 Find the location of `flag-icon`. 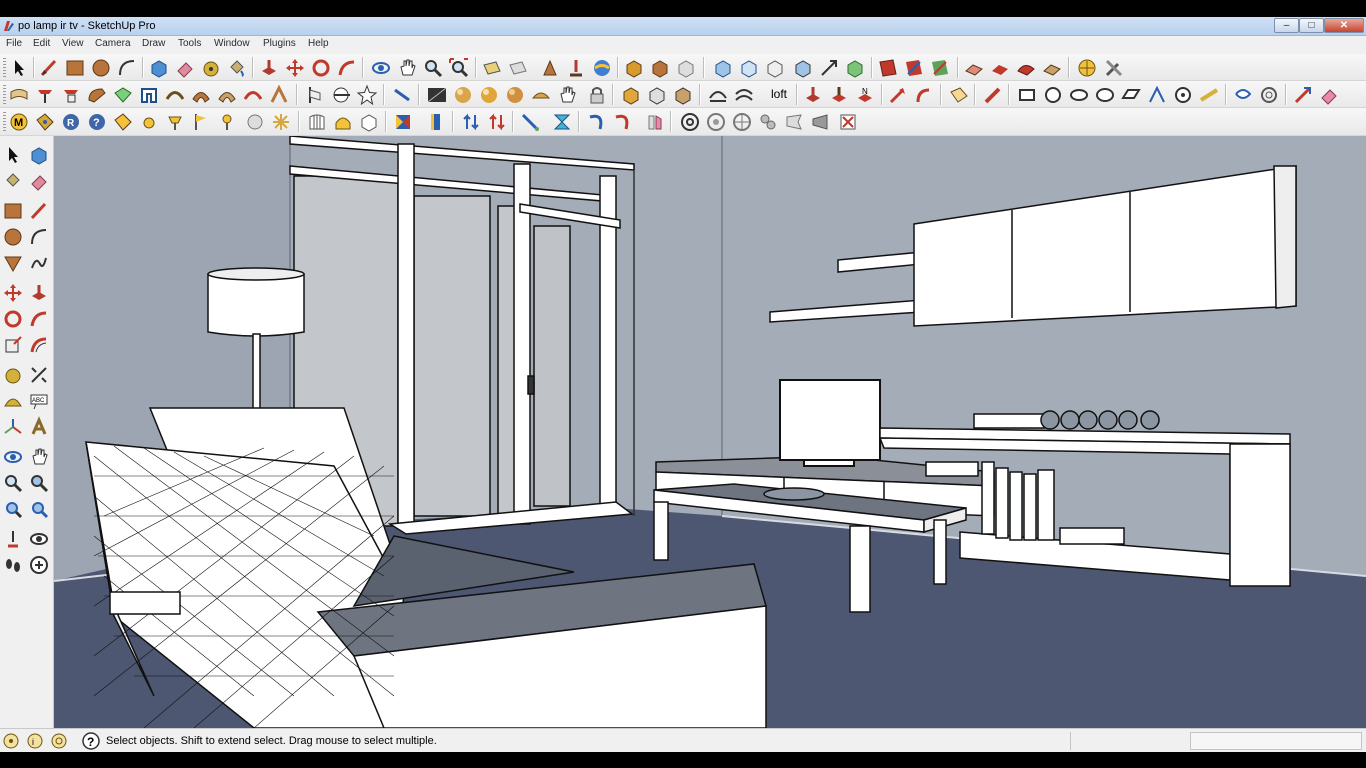

flag-icon is located at coordinates (201, 122).